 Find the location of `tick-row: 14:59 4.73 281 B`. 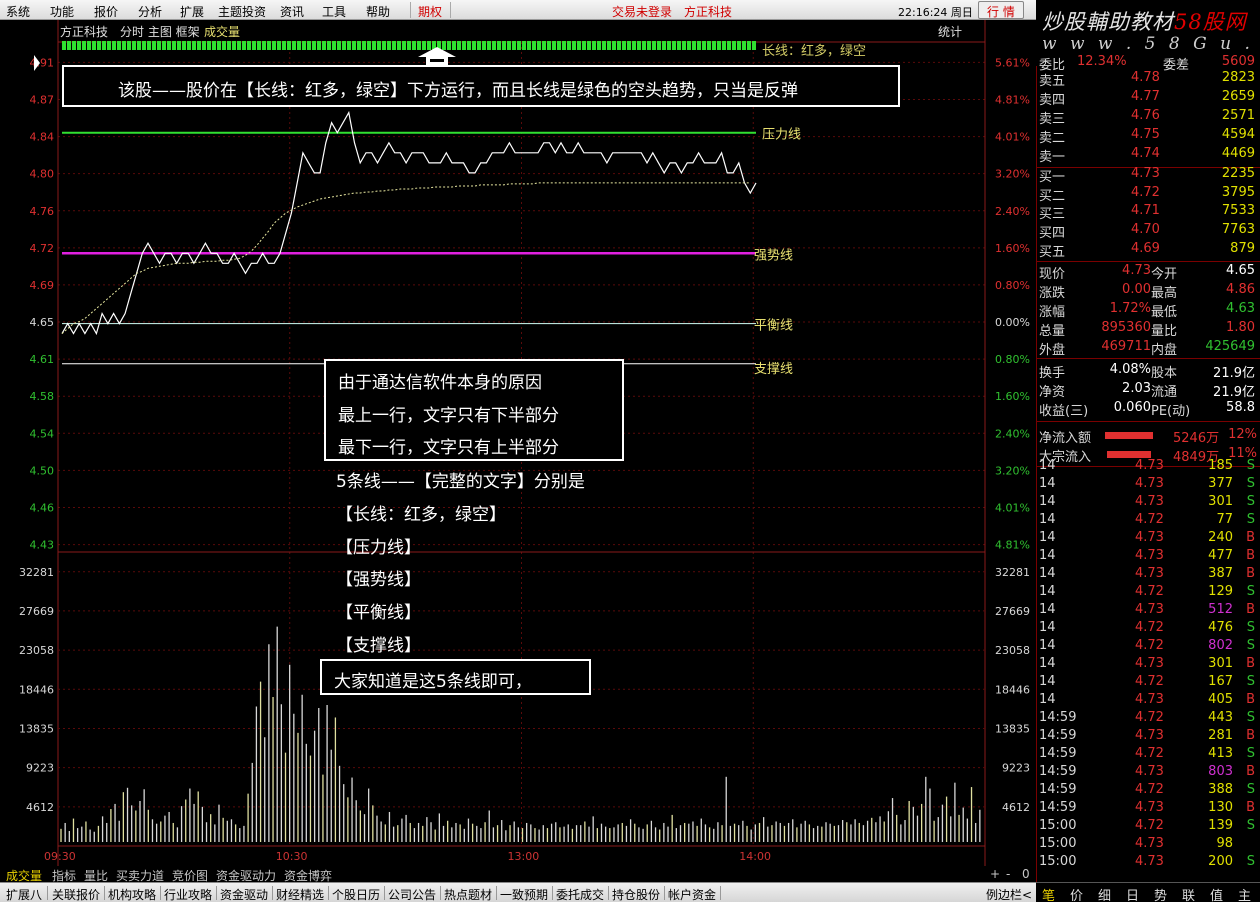

tick-row: 14:59 4.73 281 B is located at coordinates (1148, 737).